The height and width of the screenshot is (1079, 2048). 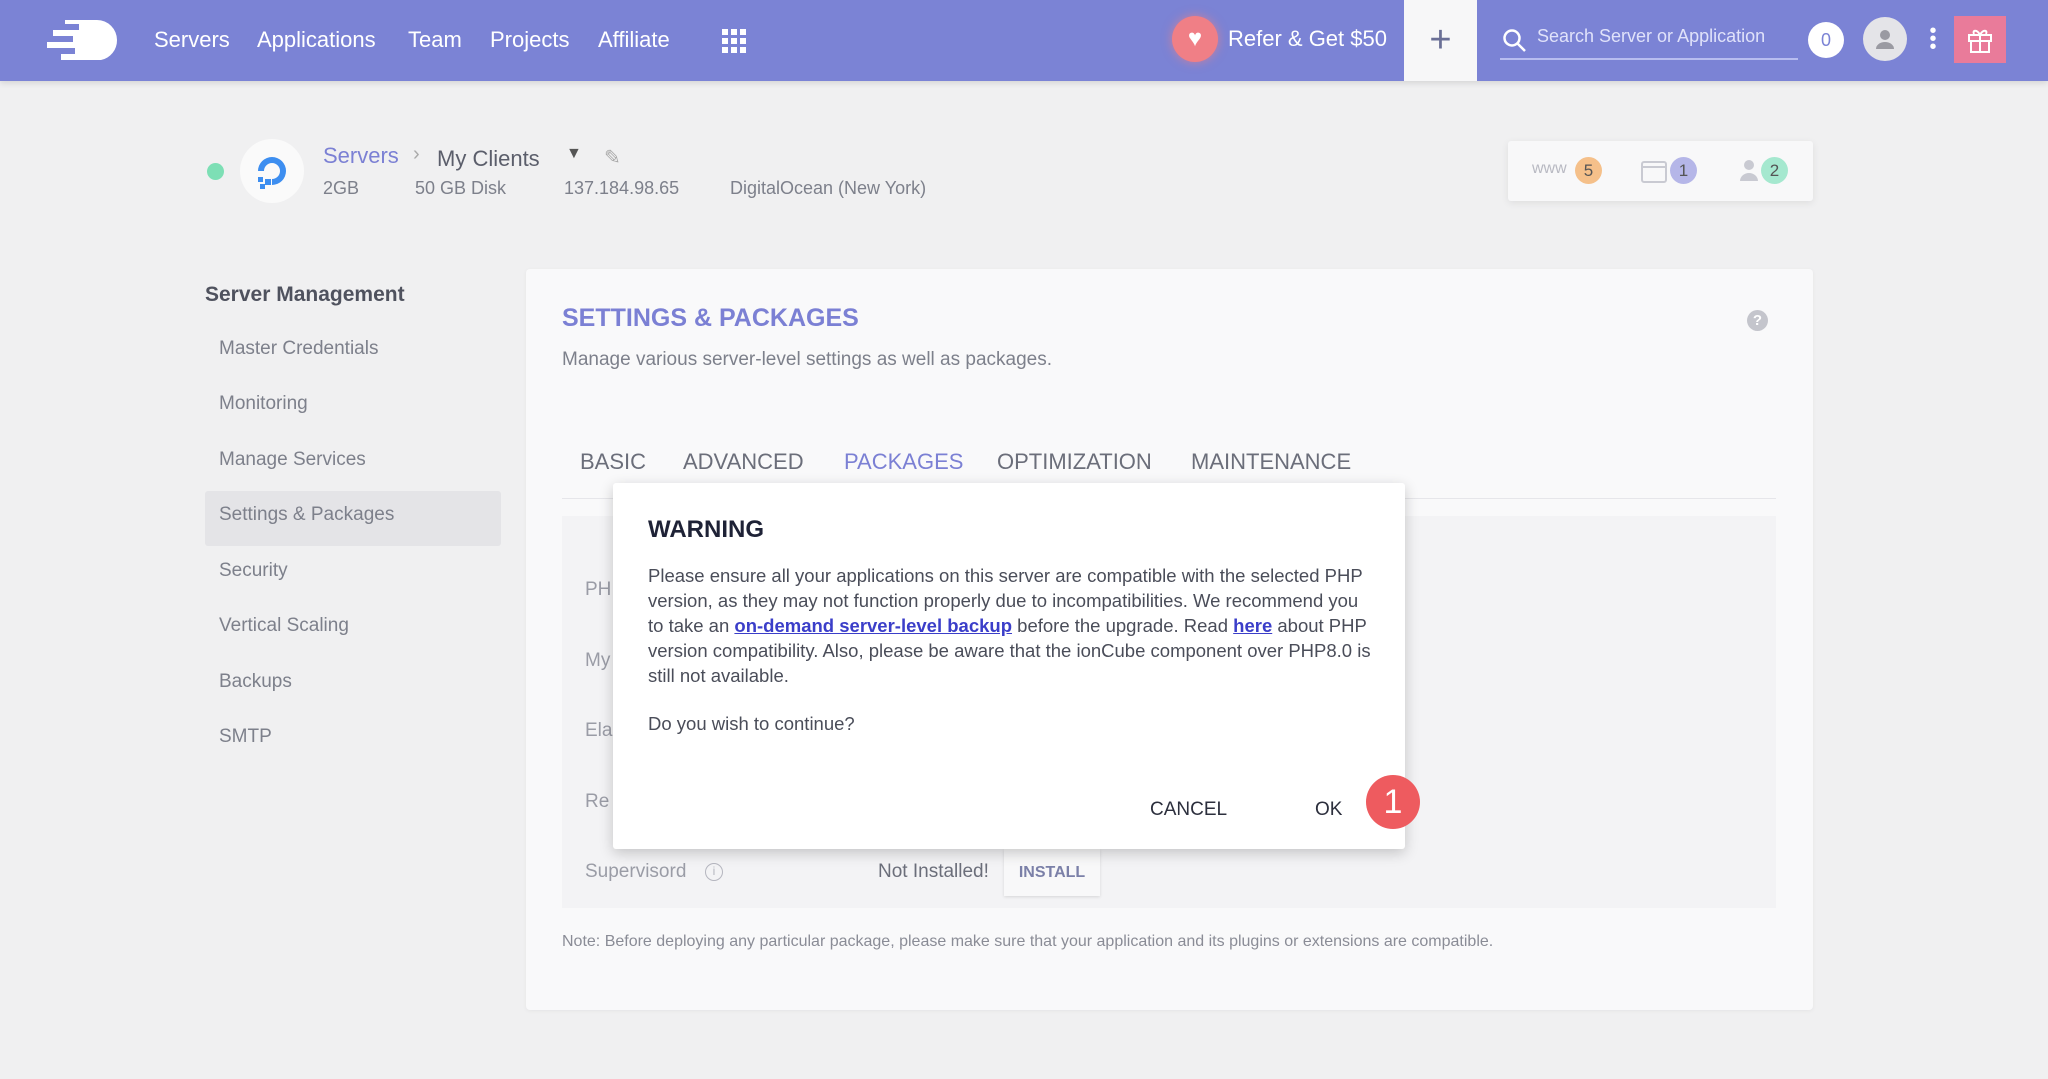 I want to click on info-icon: i, so click(x=714, y=872).